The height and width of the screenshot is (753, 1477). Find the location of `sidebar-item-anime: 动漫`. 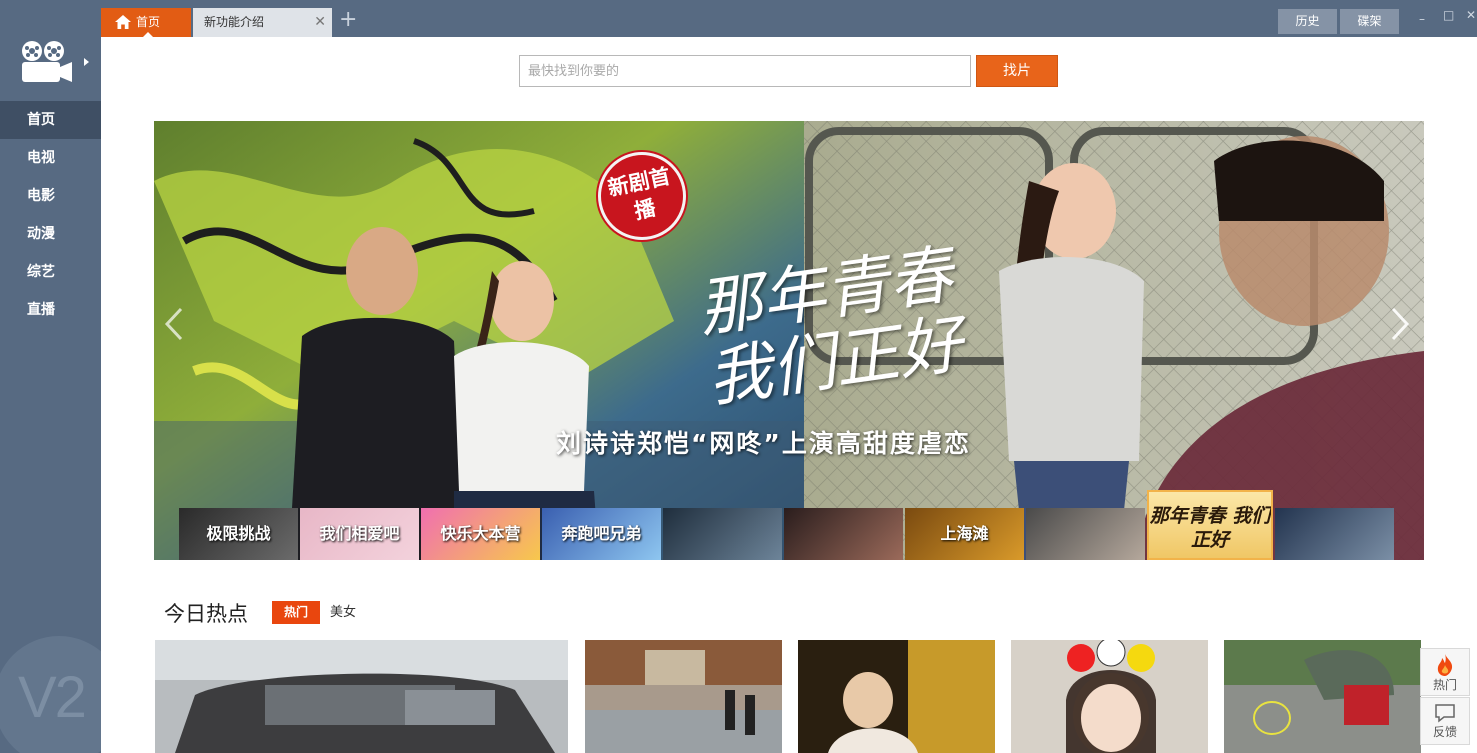

sidebar-item-anime: 动漫 is located at coordinates (50, 234).